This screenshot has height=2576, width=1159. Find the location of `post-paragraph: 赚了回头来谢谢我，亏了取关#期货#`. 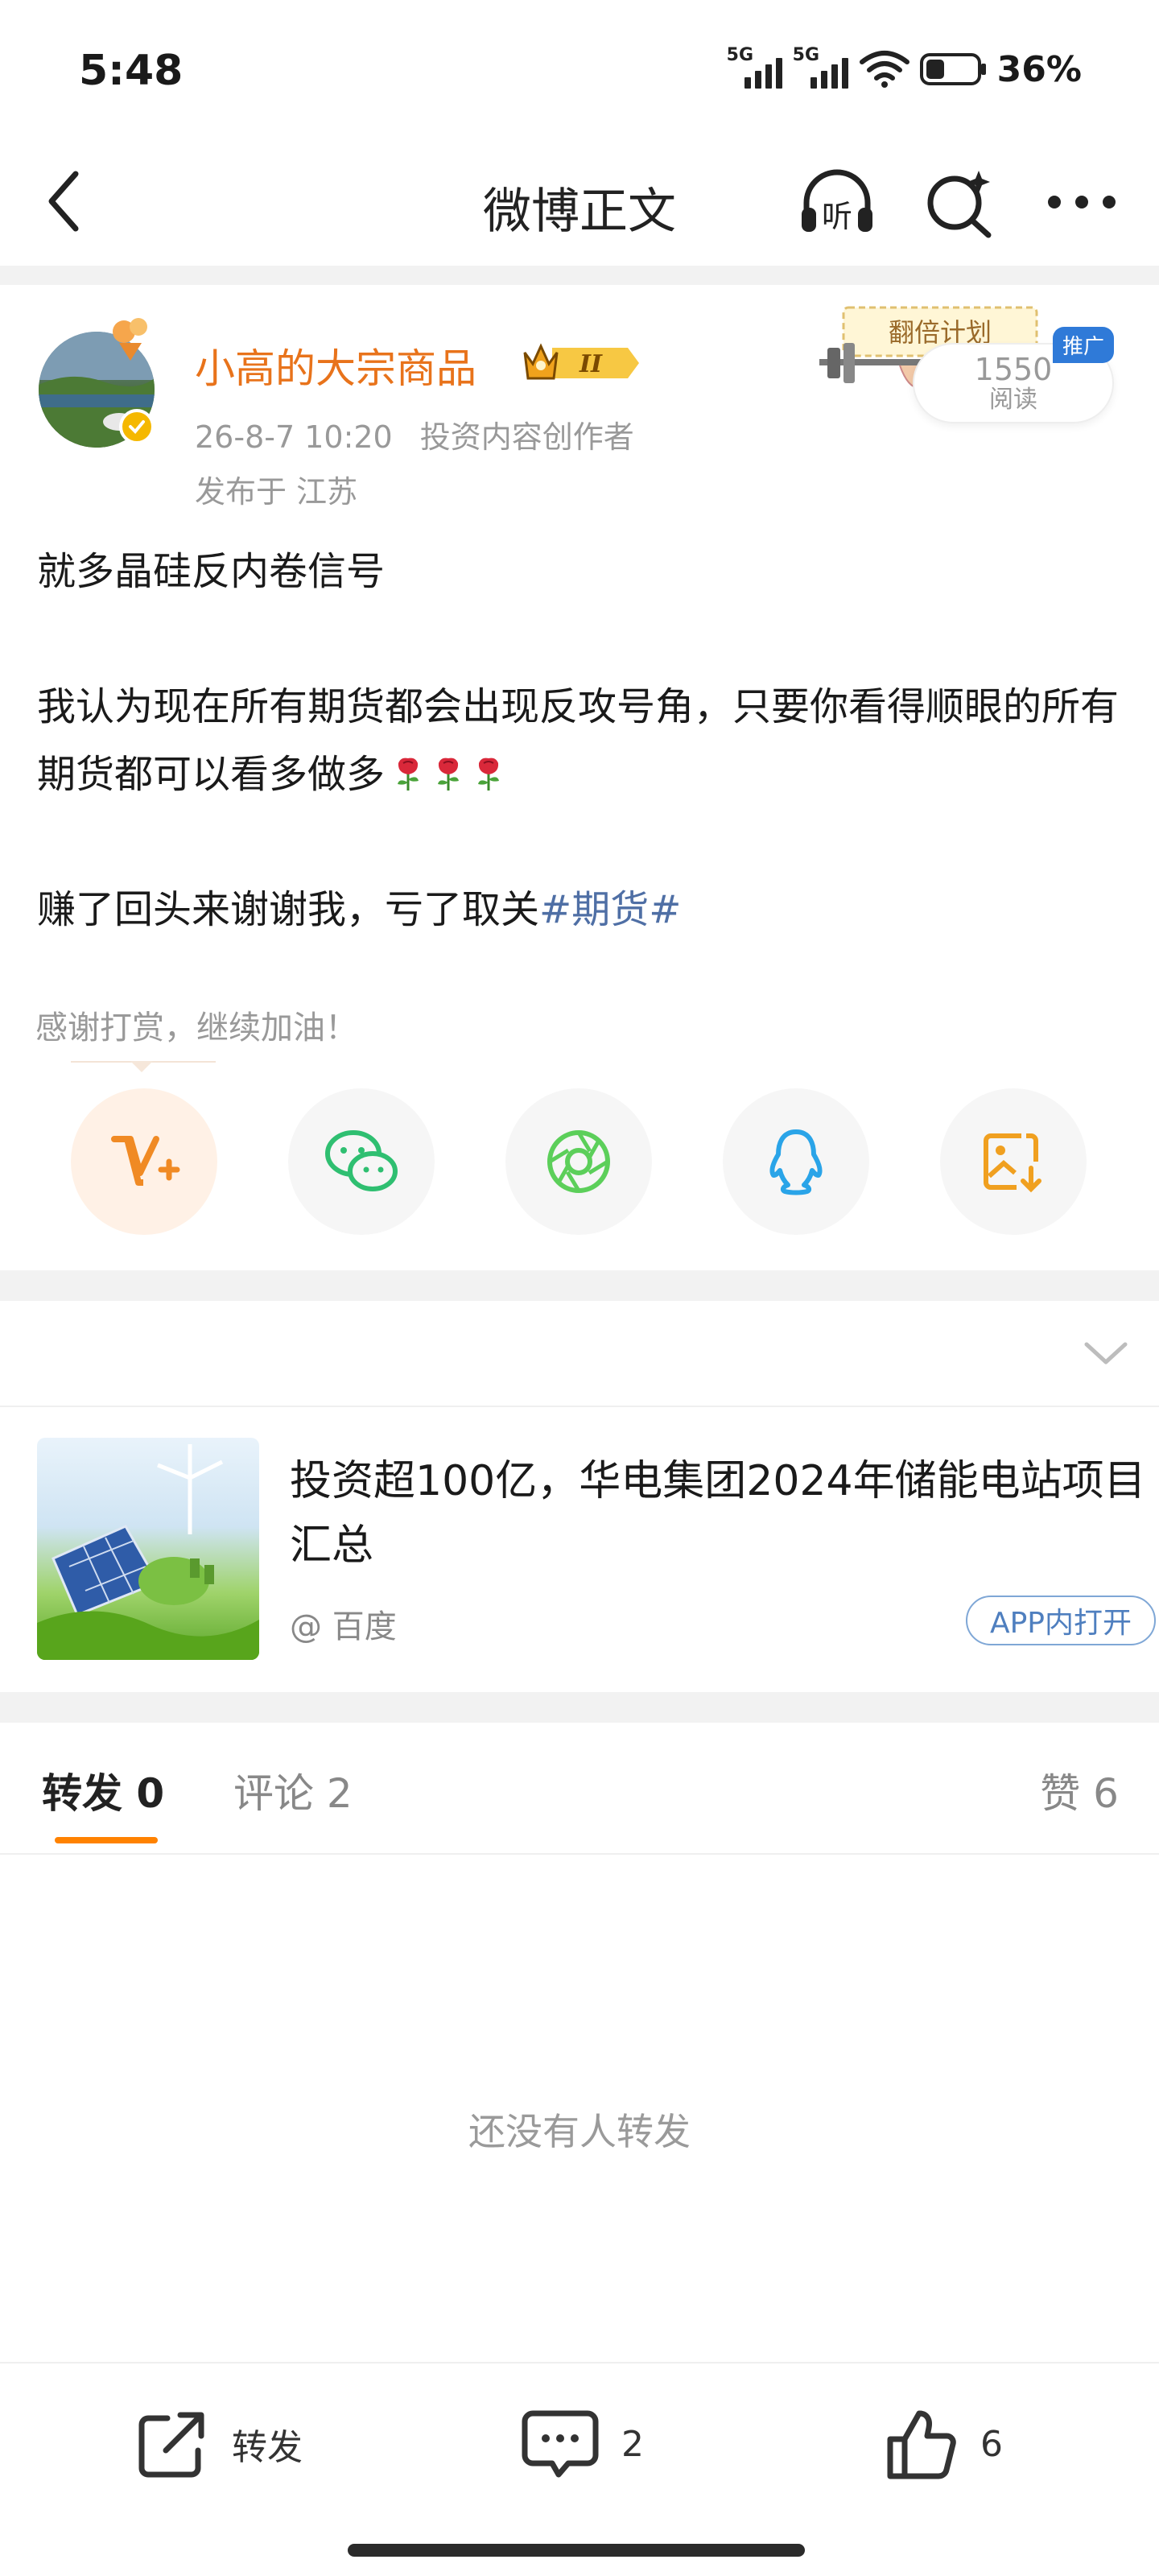

post-paragraph: 赚了回头来谢谢我，亏了取关#期货# is located at coordinates (584, 909).